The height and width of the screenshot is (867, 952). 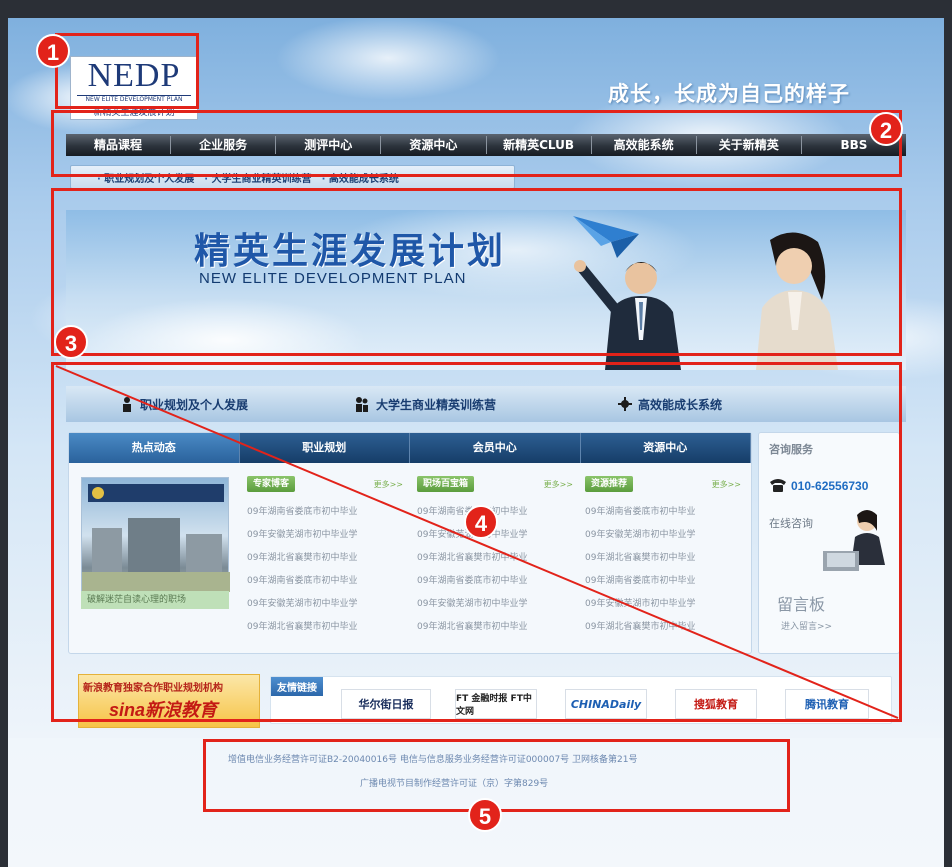 I want to click on annotation-marker-1: 1, so click(x=53, y=51).